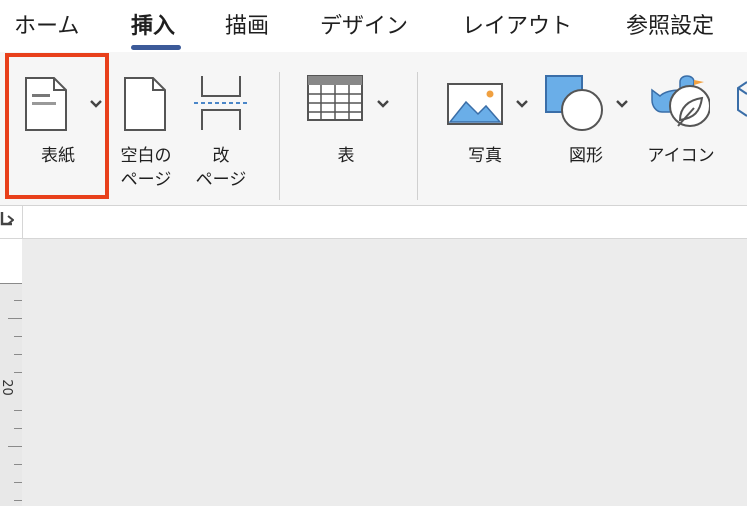 The image size is (747, 506). I want to click on blank-page-button: 空白の ページ, so click(146, 128).